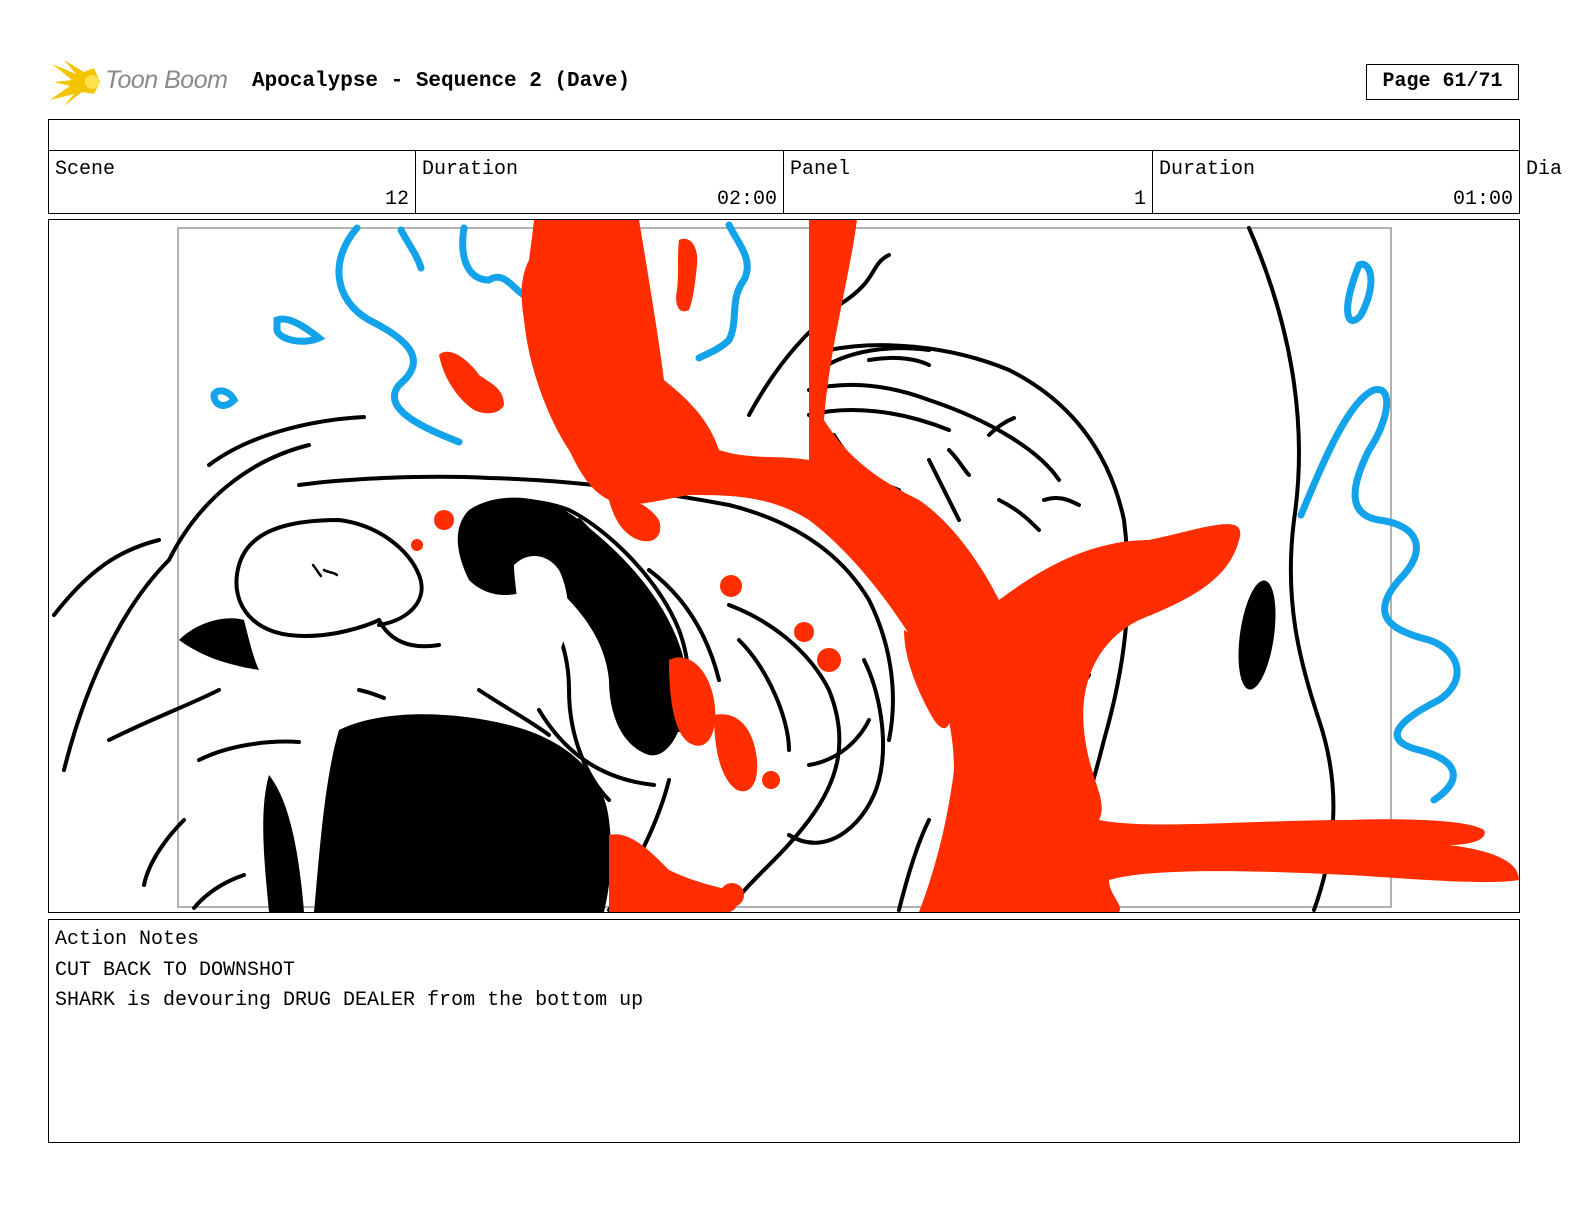  Describe the element at coordinates (127, 939) in the screenshot. I see `action-notes-label: Action Notes` at that location.